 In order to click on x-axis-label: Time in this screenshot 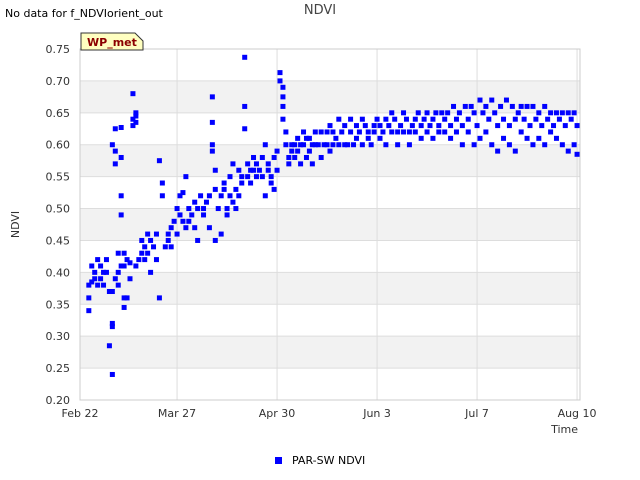, I will do `click(564, 429)`.